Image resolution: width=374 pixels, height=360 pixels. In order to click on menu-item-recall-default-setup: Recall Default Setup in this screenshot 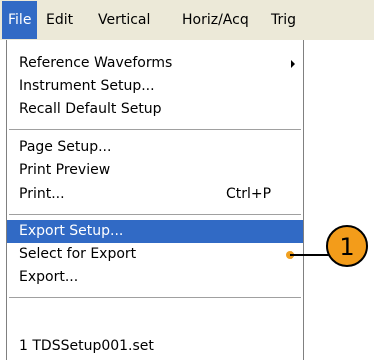, I will do `click(155, 109)`.